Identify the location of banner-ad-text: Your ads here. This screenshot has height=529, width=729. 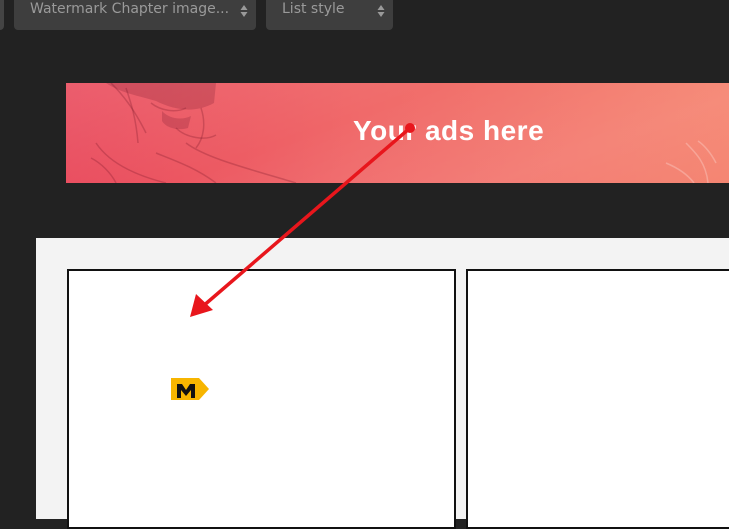
(449, 130).